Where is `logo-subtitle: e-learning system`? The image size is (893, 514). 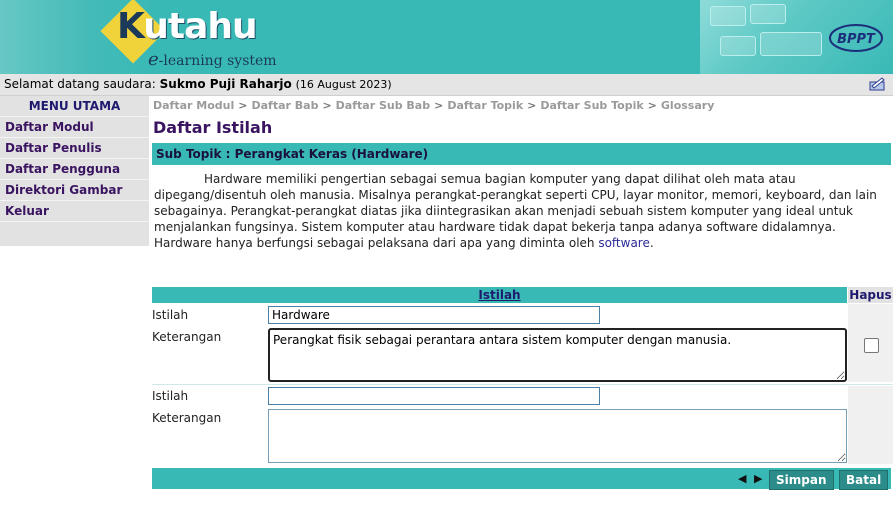 logo-subtitle: e-learning system is located at coordinates (212, 59).